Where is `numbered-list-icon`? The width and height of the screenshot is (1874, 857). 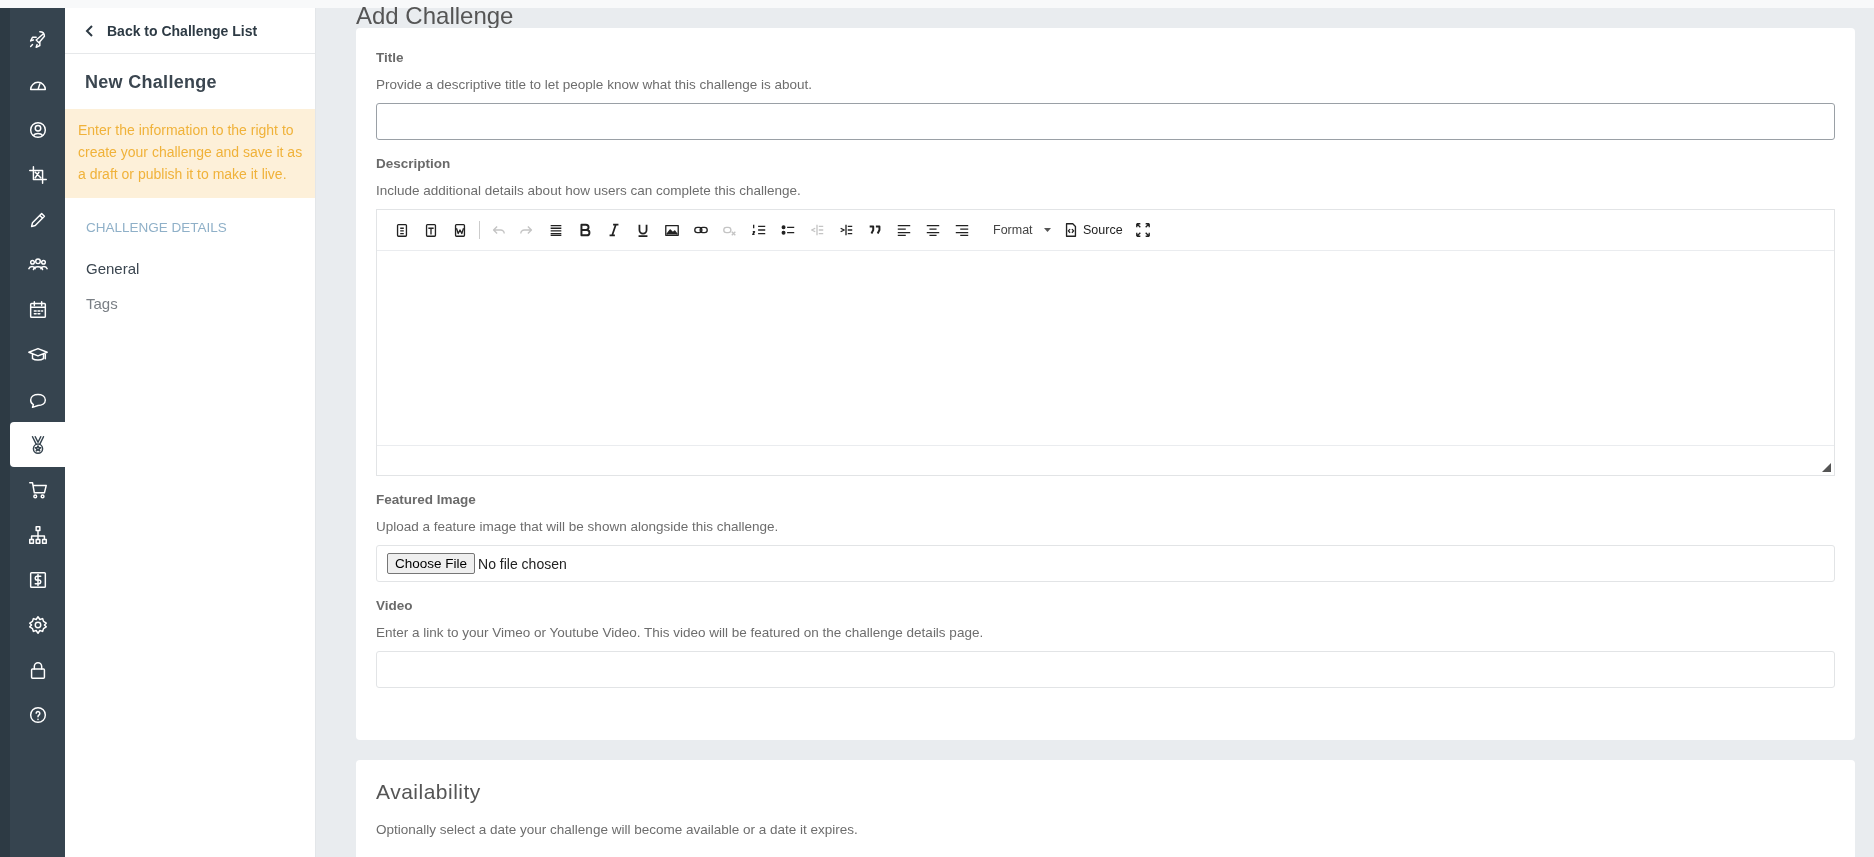 numbered-list-icon is located at coordinates (759, 230).